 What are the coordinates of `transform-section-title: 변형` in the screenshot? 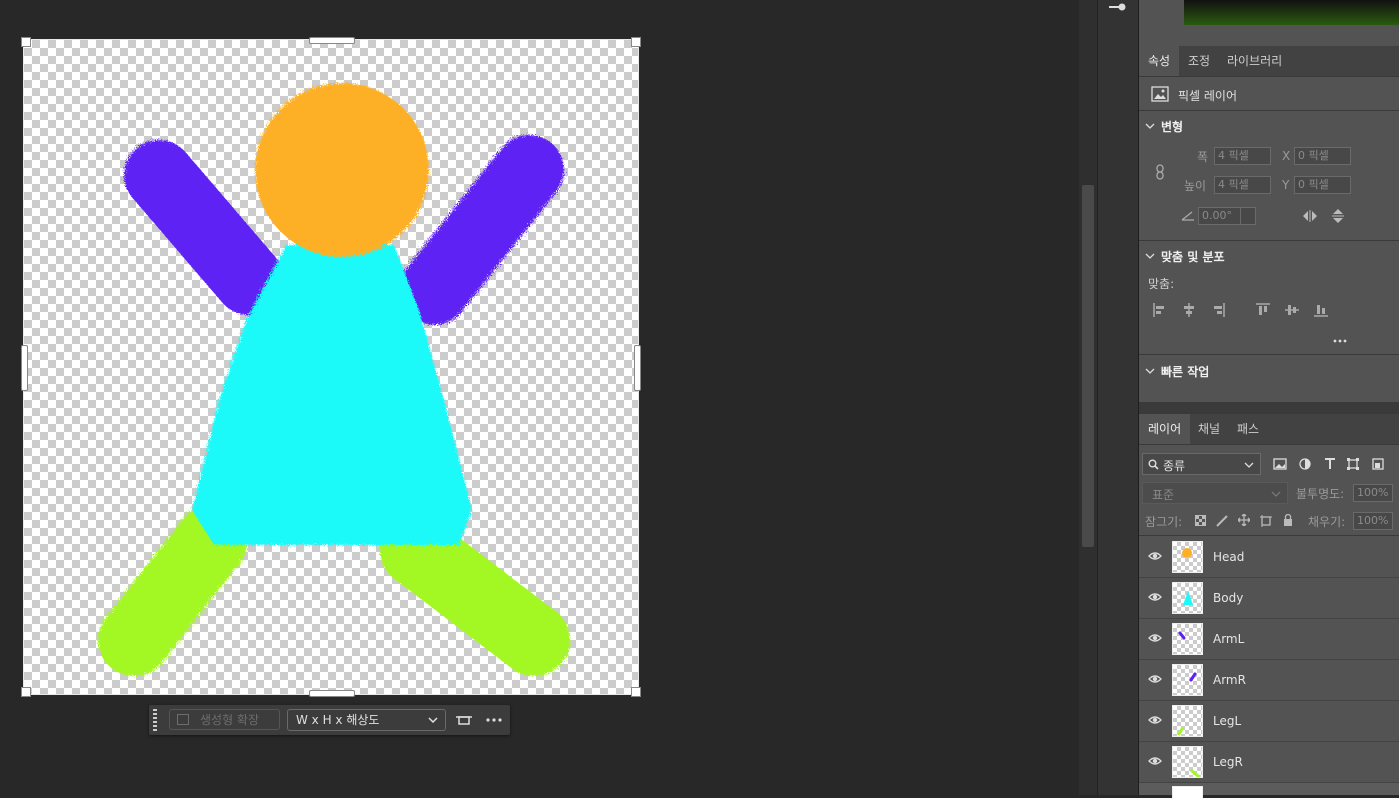 It's located at (1172, 126).